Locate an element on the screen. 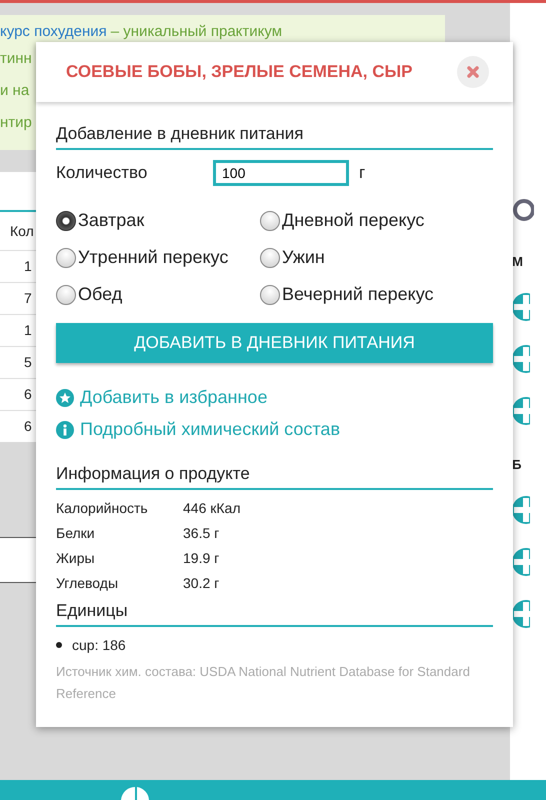 The height and width of the screenshot is (800, 546). close-icon is located at coordinates (473, 72).